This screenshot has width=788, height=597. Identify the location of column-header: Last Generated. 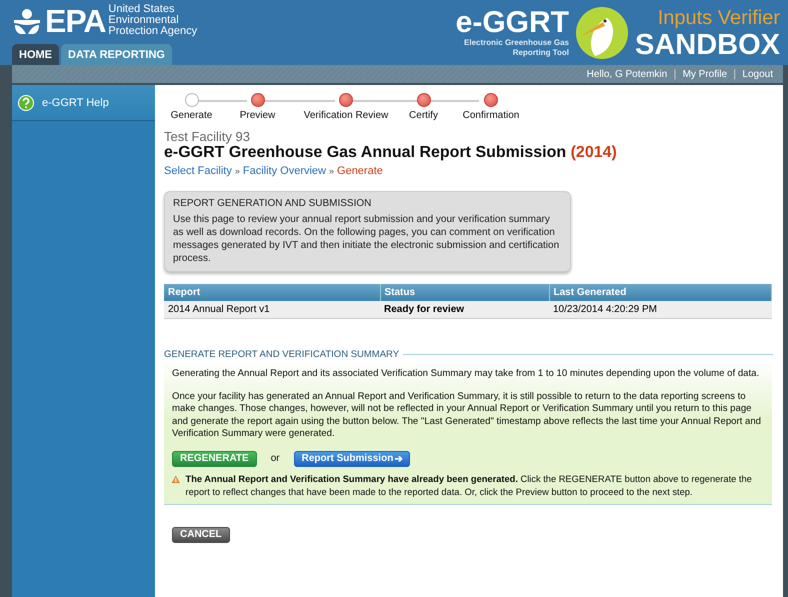
(660, 292).